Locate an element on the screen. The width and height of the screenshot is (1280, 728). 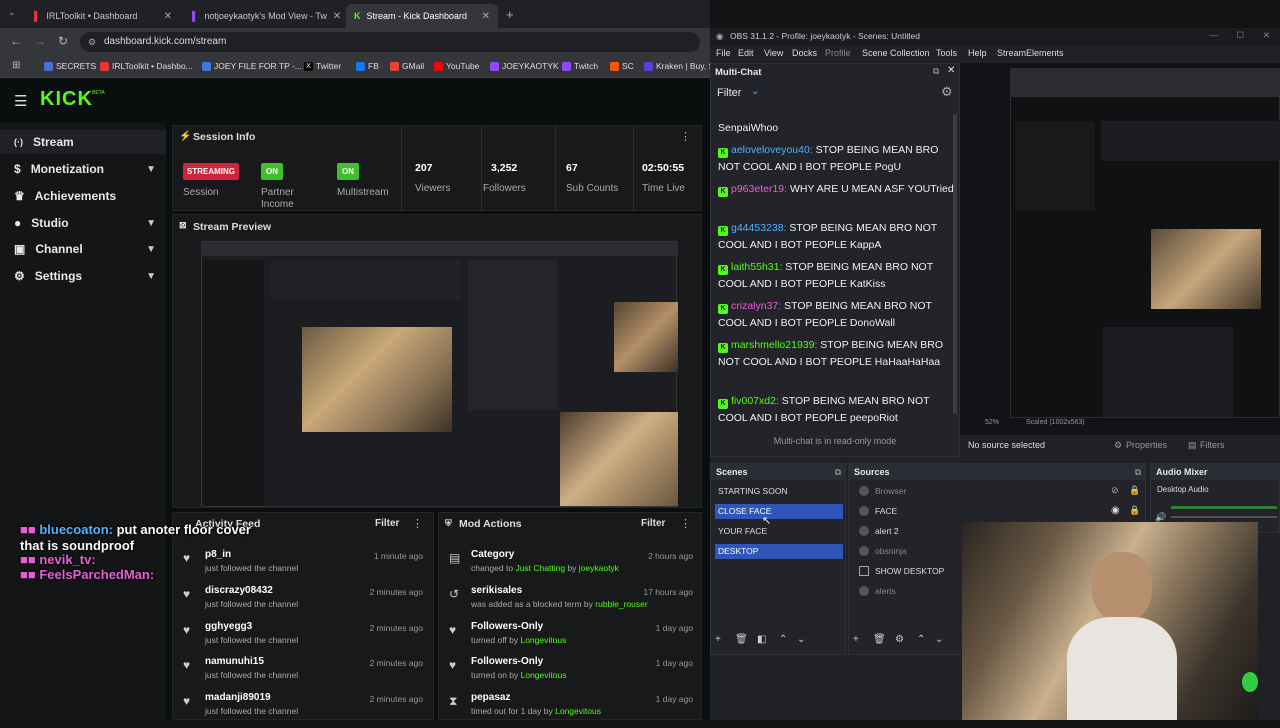
bookmark: FB is located at coordinates (367, 66).